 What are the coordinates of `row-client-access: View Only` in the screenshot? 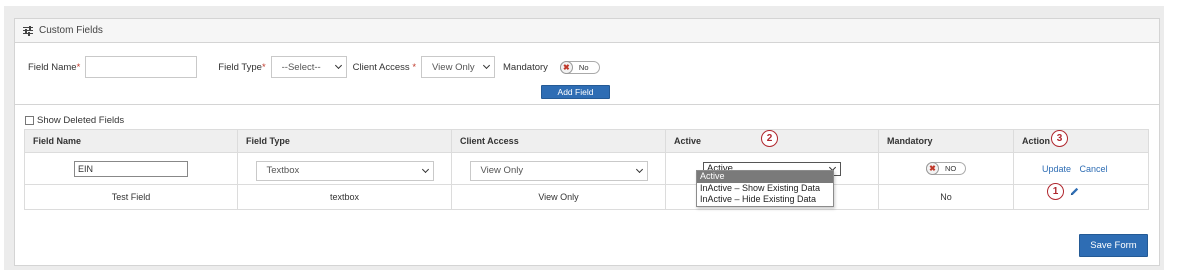 It's located at (558, 197).